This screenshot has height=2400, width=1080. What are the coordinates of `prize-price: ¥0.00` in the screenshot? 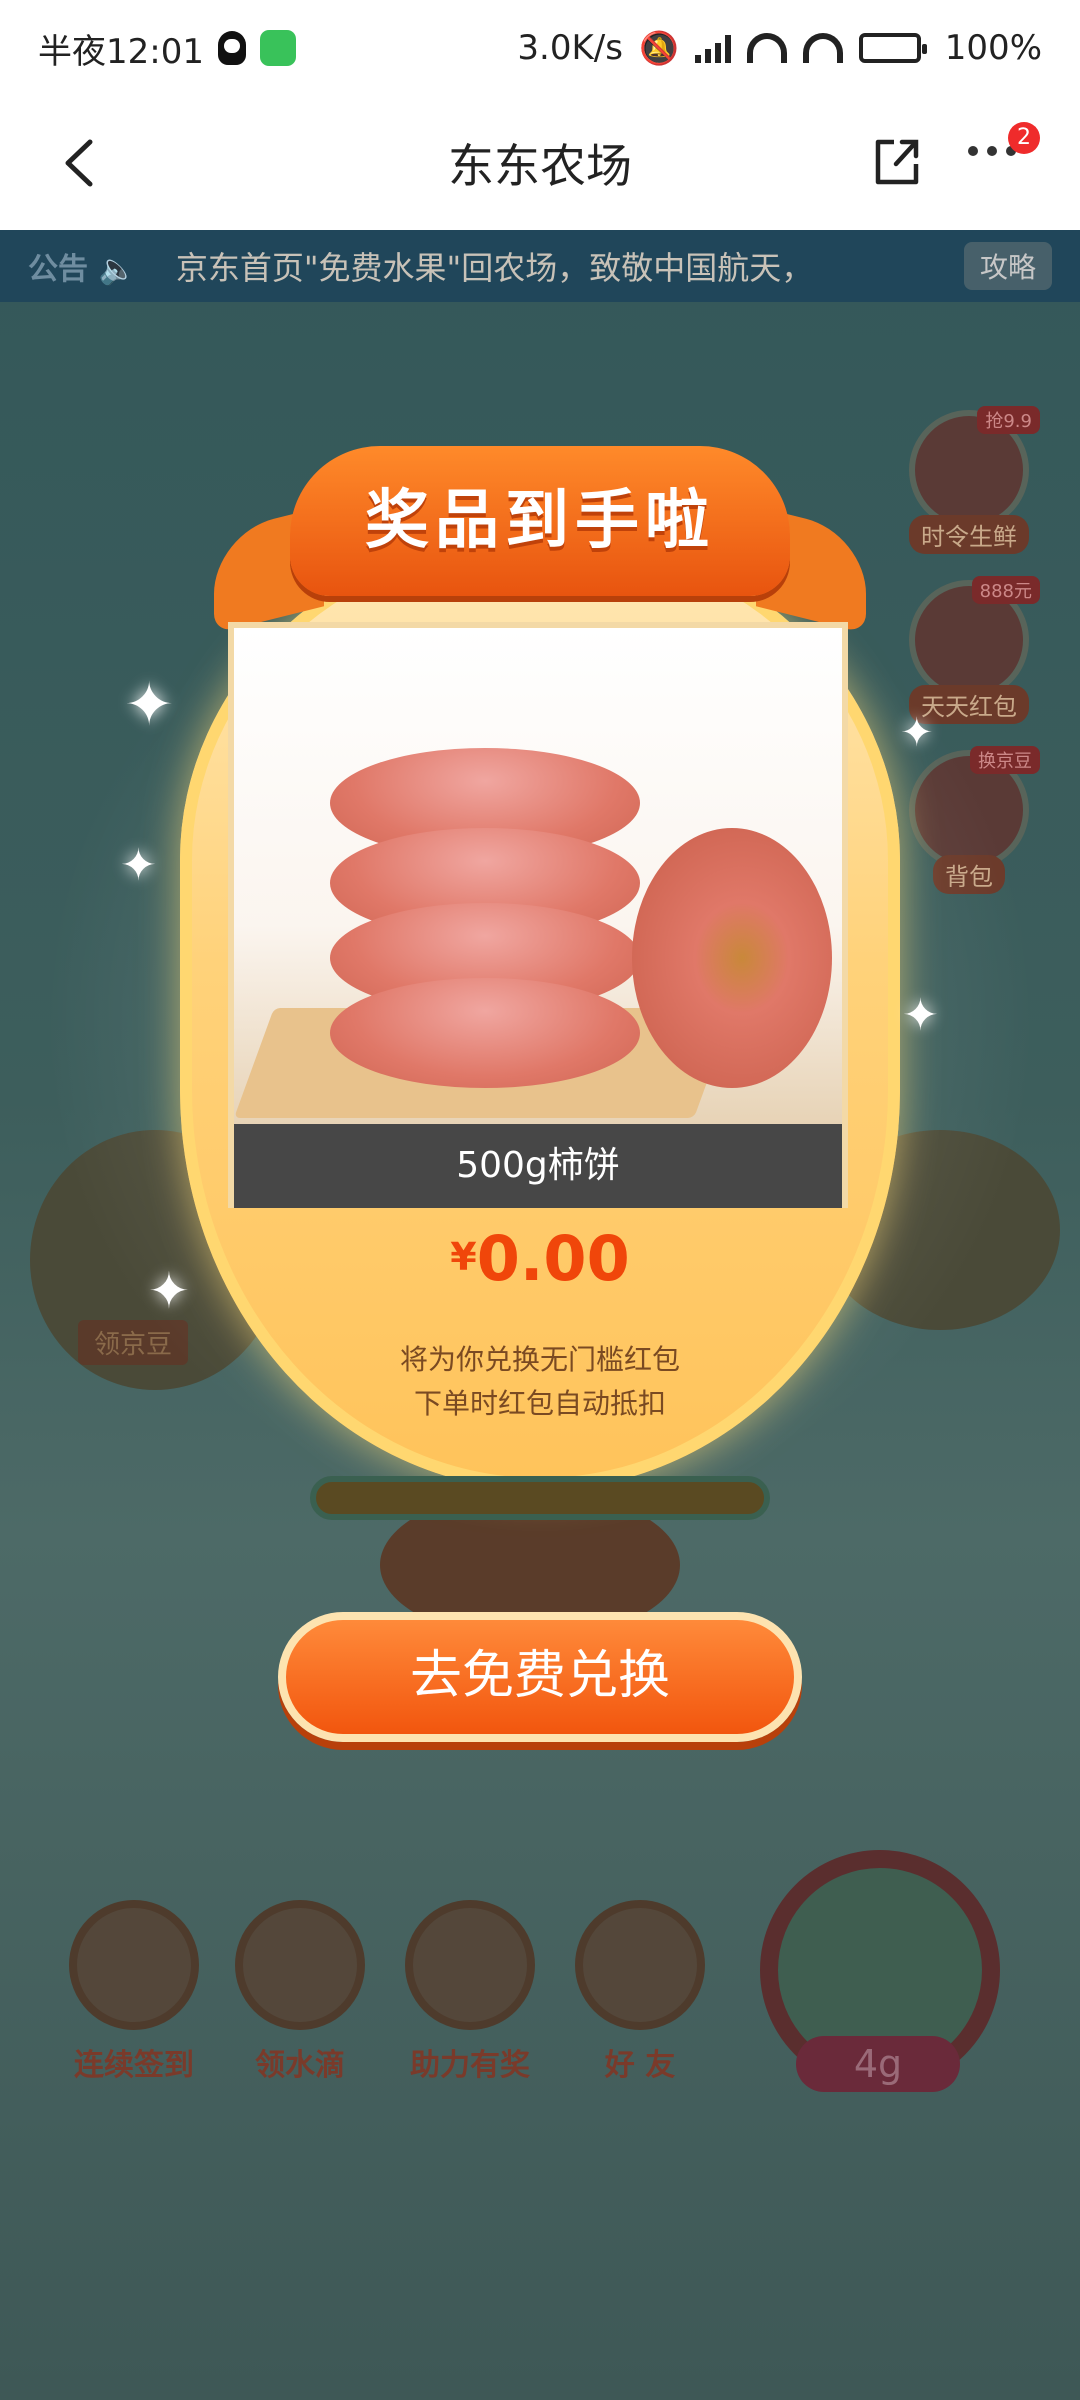 It's located at (540, 1258).